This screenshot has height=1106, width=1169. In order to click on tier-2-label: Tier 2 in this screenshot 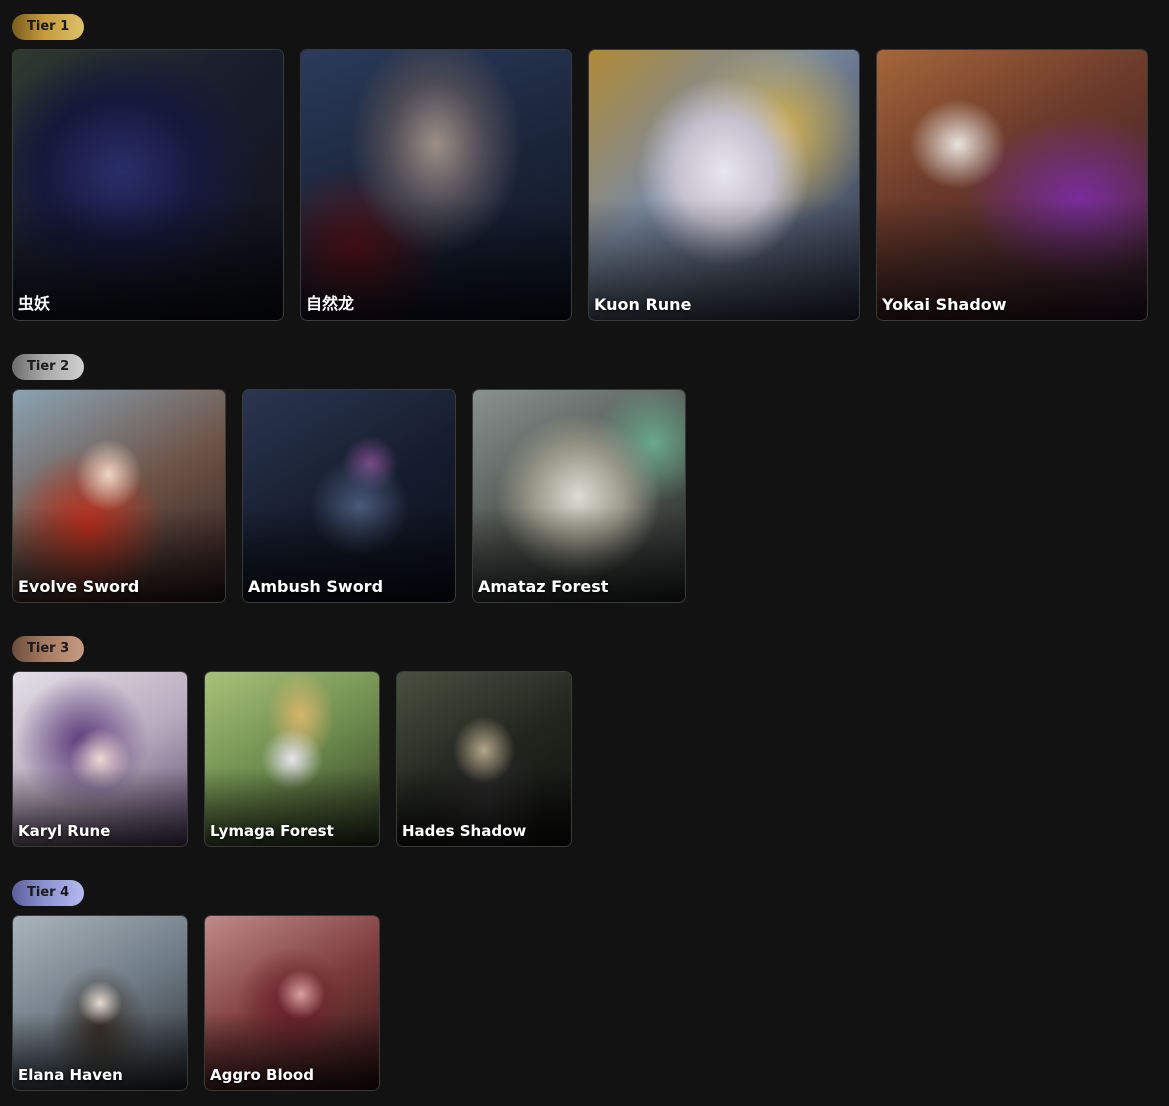, I will do `click(48, 367)`.